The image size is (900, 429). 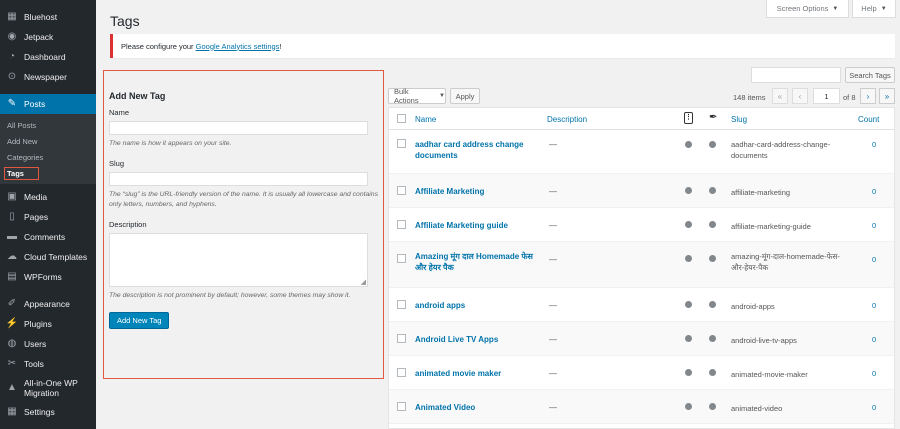 I want to click on menu-jetpack: ◉ Jetpack, so click(x=48, y=37).